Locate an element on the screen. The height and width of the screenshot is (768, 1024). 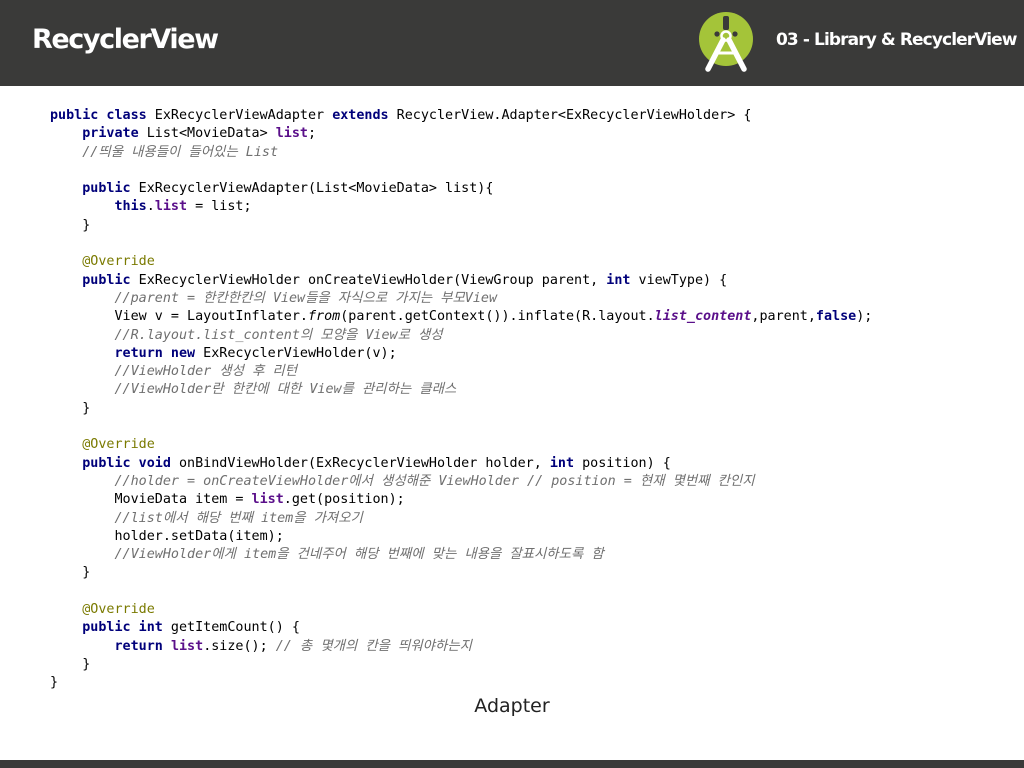
code-token: ,parent, is located at coordinates (783, 317).